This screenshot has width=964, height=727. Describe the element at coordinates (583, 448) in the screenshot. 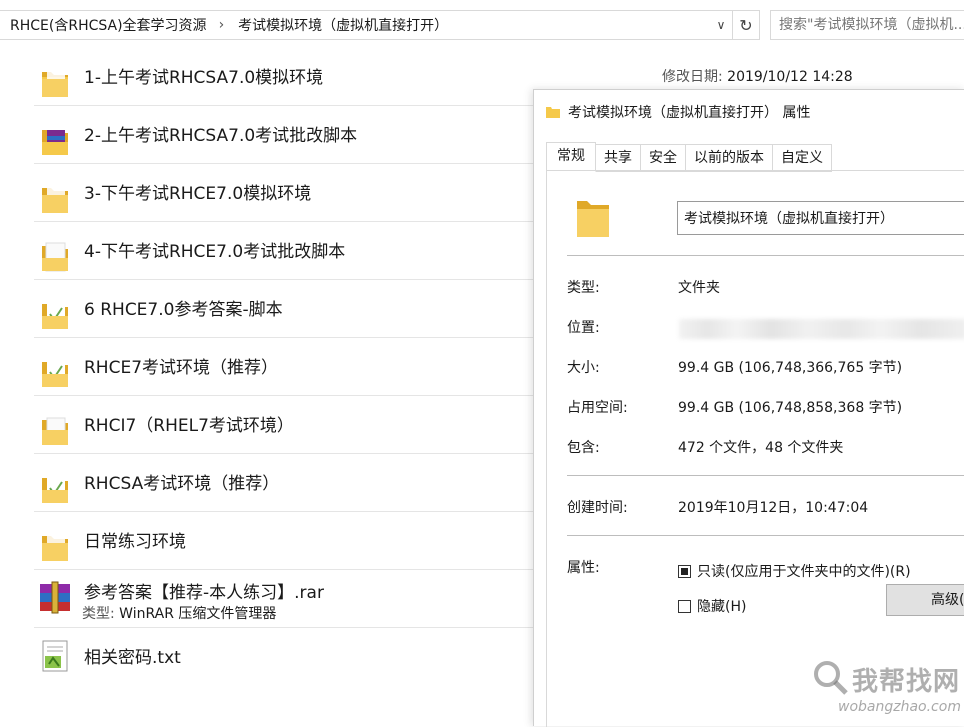

I see `contains-label: 包含:` at that location.